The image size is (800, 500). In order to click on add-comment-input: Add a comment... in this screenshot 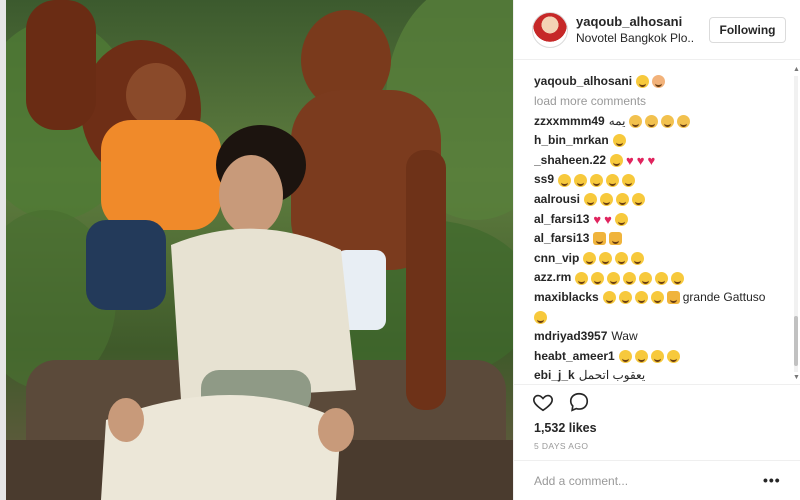, I will do `click(581, 481)`.